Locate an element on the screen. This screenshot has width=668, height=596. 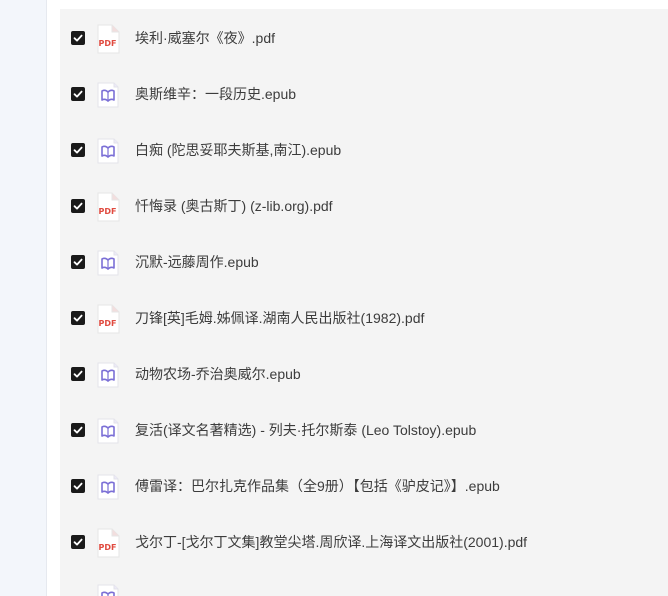
file-row: 沉默-远藤周作.epub is located at coordinates (364, 262).